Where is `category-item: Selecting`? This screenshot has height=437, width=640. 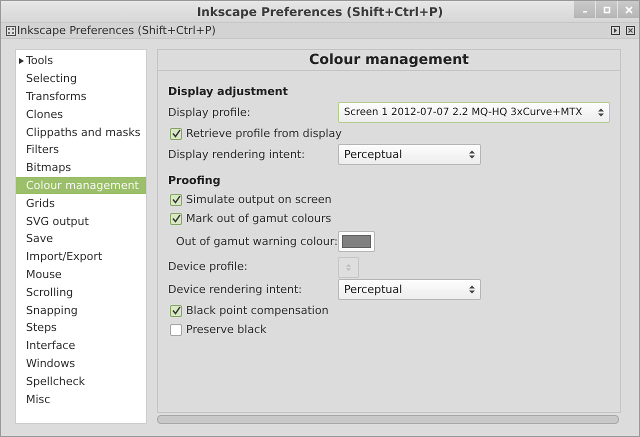 category-item: Selecting is located at coordinates (81, 79).